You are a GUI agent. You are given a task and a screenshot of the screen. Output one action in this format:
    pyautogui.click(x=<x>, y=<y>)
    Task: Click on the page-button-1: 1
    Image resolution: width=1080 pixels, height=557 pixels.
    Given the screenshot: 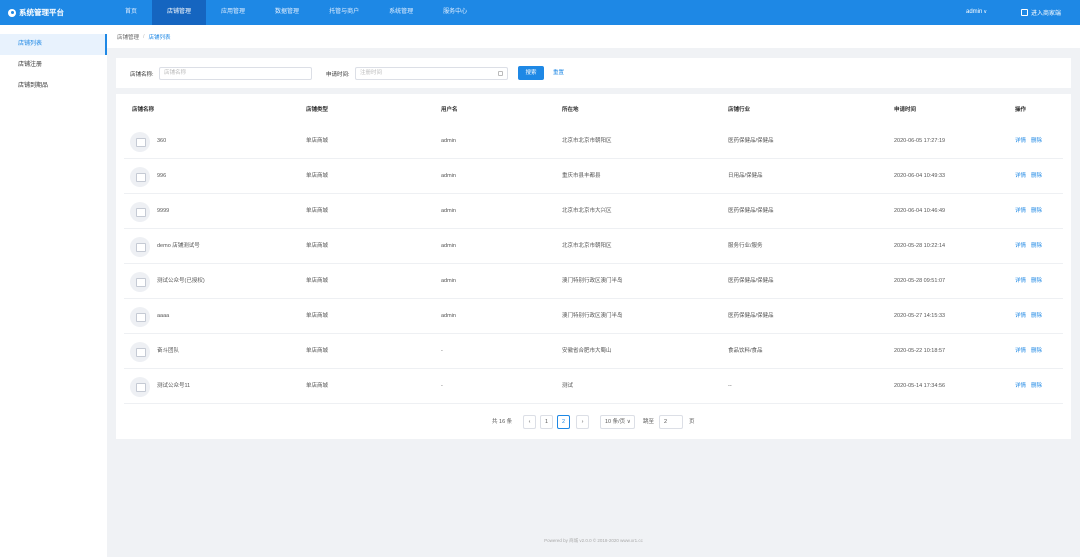 What is the action you would take?
    pyautogui.click(x=546, y=422)
    